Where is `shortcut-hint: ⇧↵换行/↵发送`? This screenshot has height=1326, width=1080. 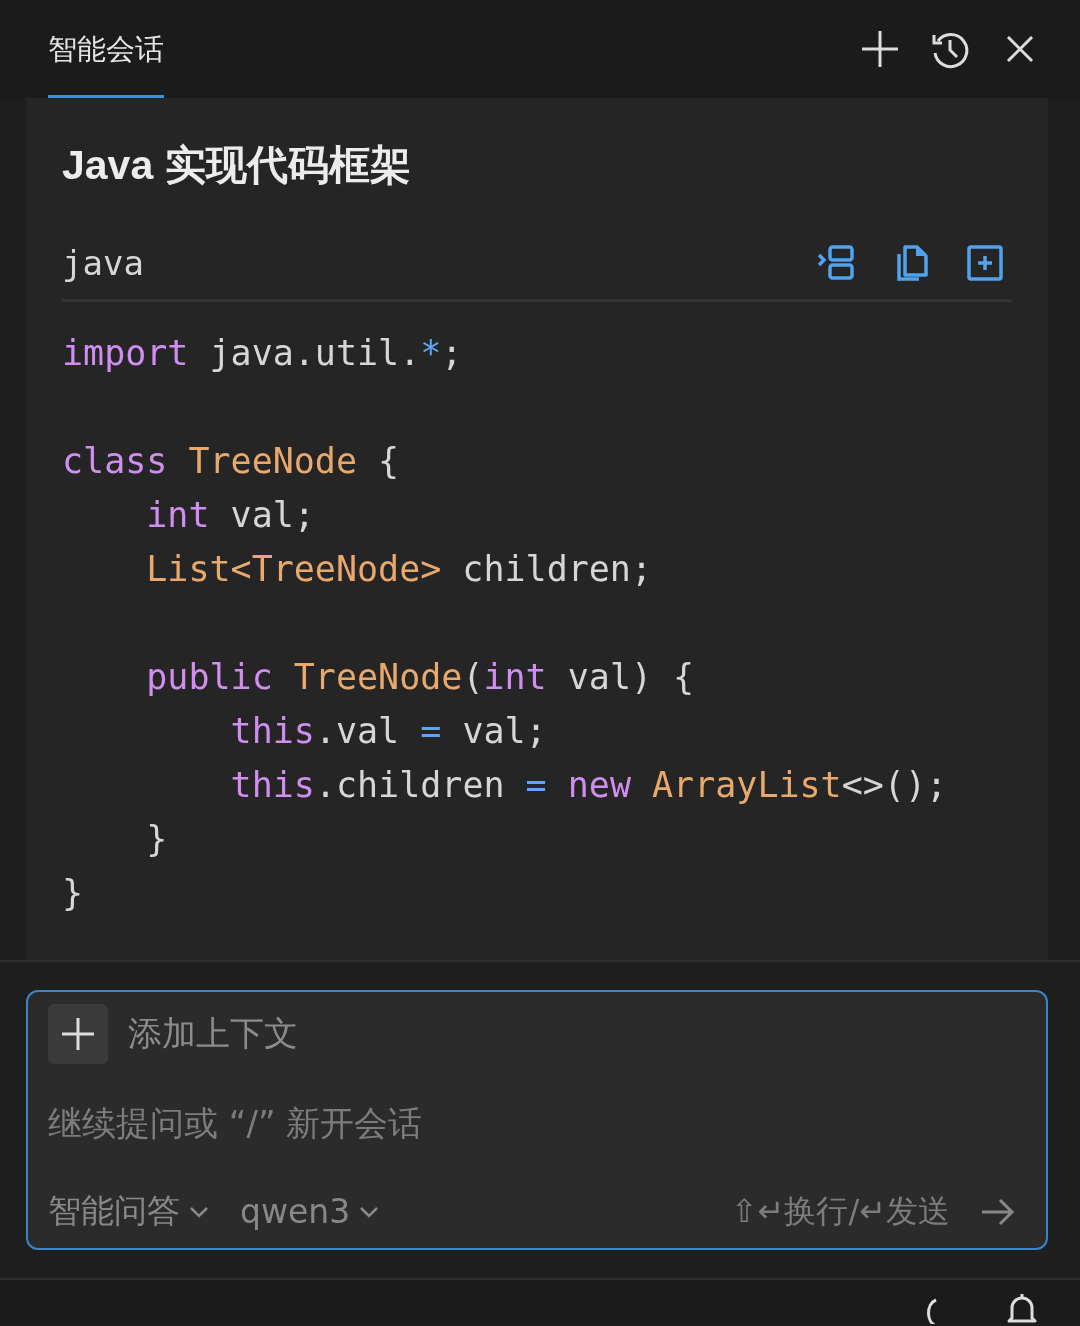 shortcut-hint: ⇧↵换行/↵发送 is located at coordinates (840, 1211).